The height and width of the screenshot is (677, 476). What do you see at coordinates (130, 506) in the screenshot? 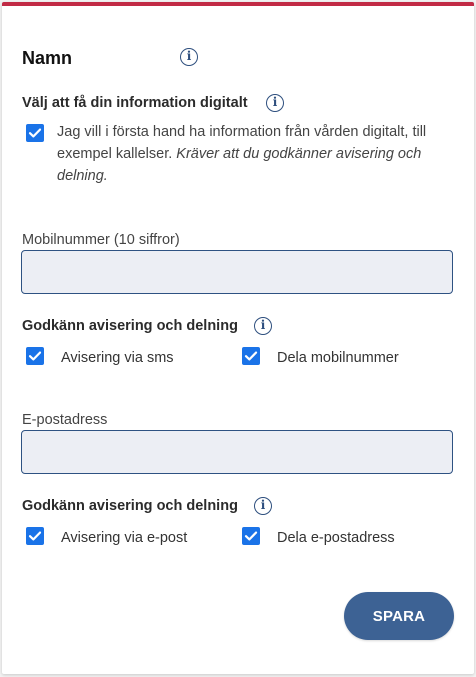
I see `email-consent-heading: Godkänn avisering och delning` at bounding box center [130, 506].